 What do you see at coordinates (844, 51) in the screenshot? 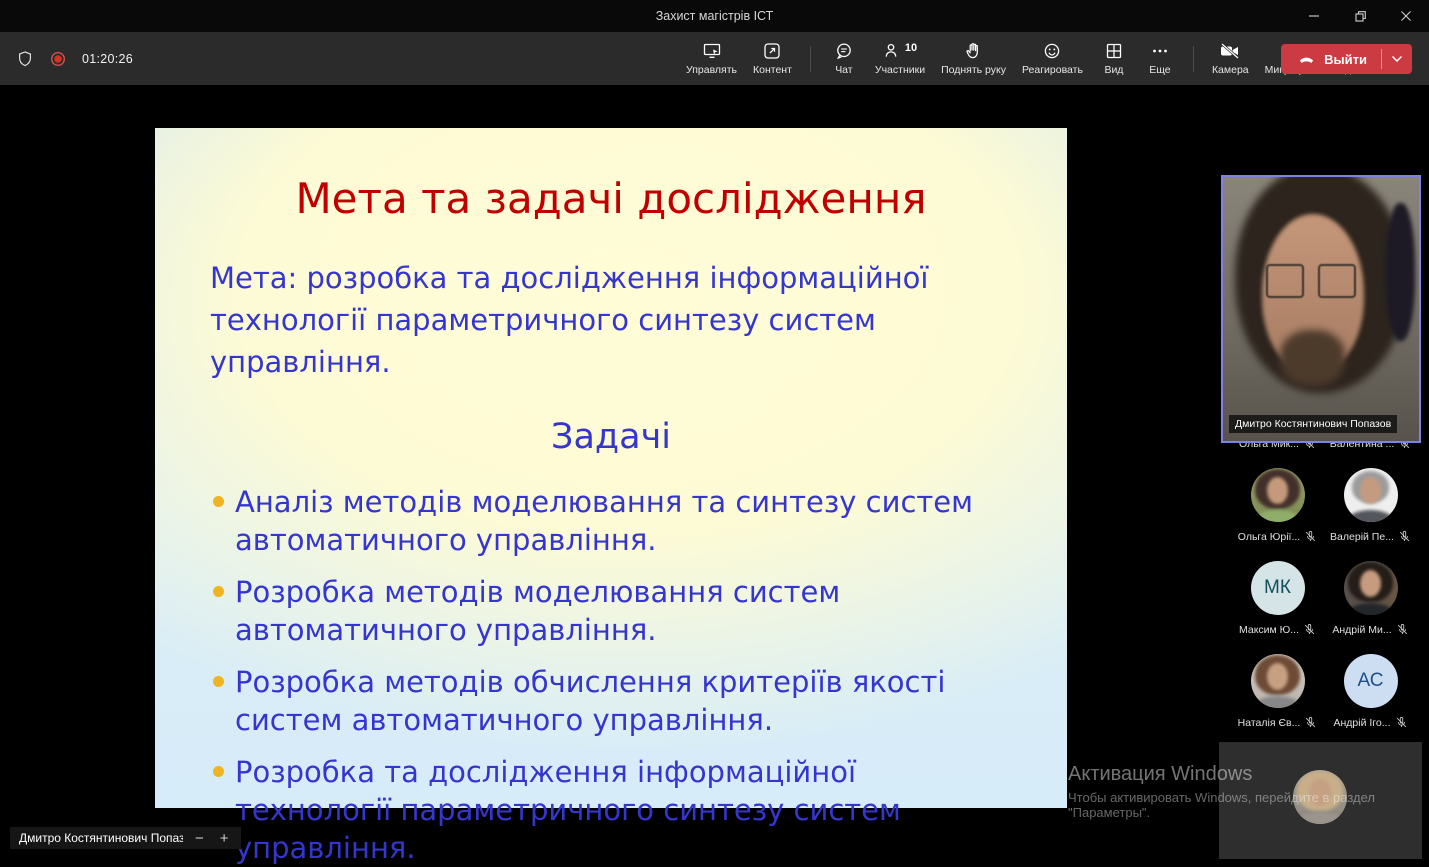
I see `chat-icon` at bounding box center [844, 51].